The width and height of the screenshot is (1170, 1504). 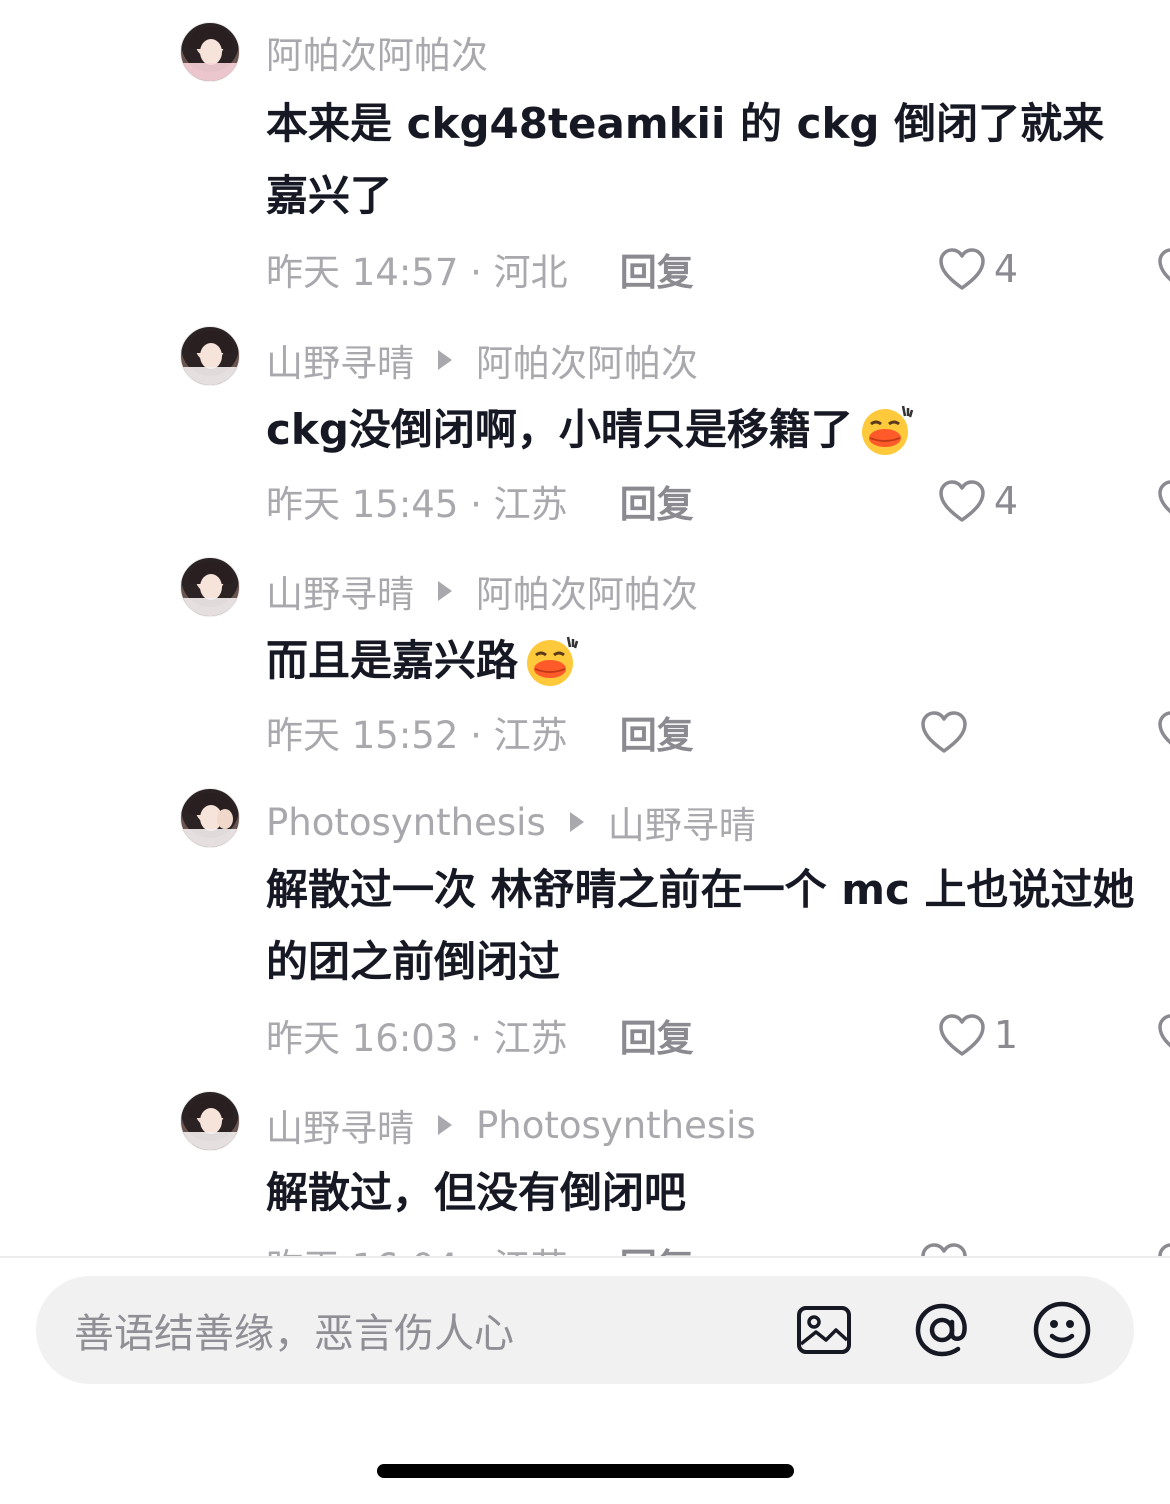 What do you see at coordinates (417, 504) in the screenshot?
I see `comment-time-location: 昨天 15:45 · 江苏` at bounding box center [417, 504].